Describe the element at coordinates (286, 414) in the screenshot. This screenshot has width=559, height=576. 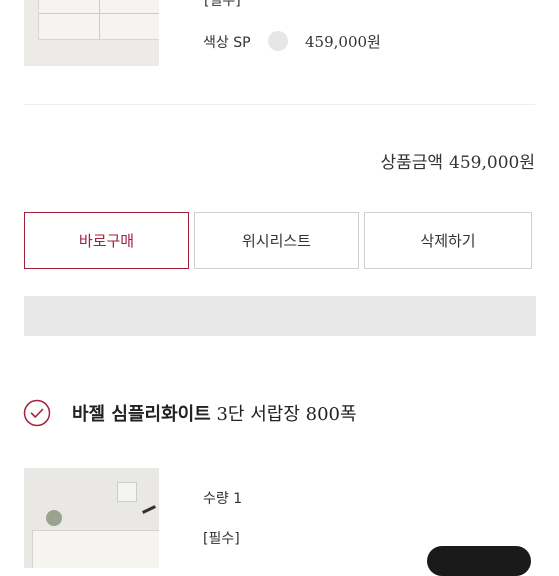
I see `product-name: 3단 서랍장 800폭` at that location.